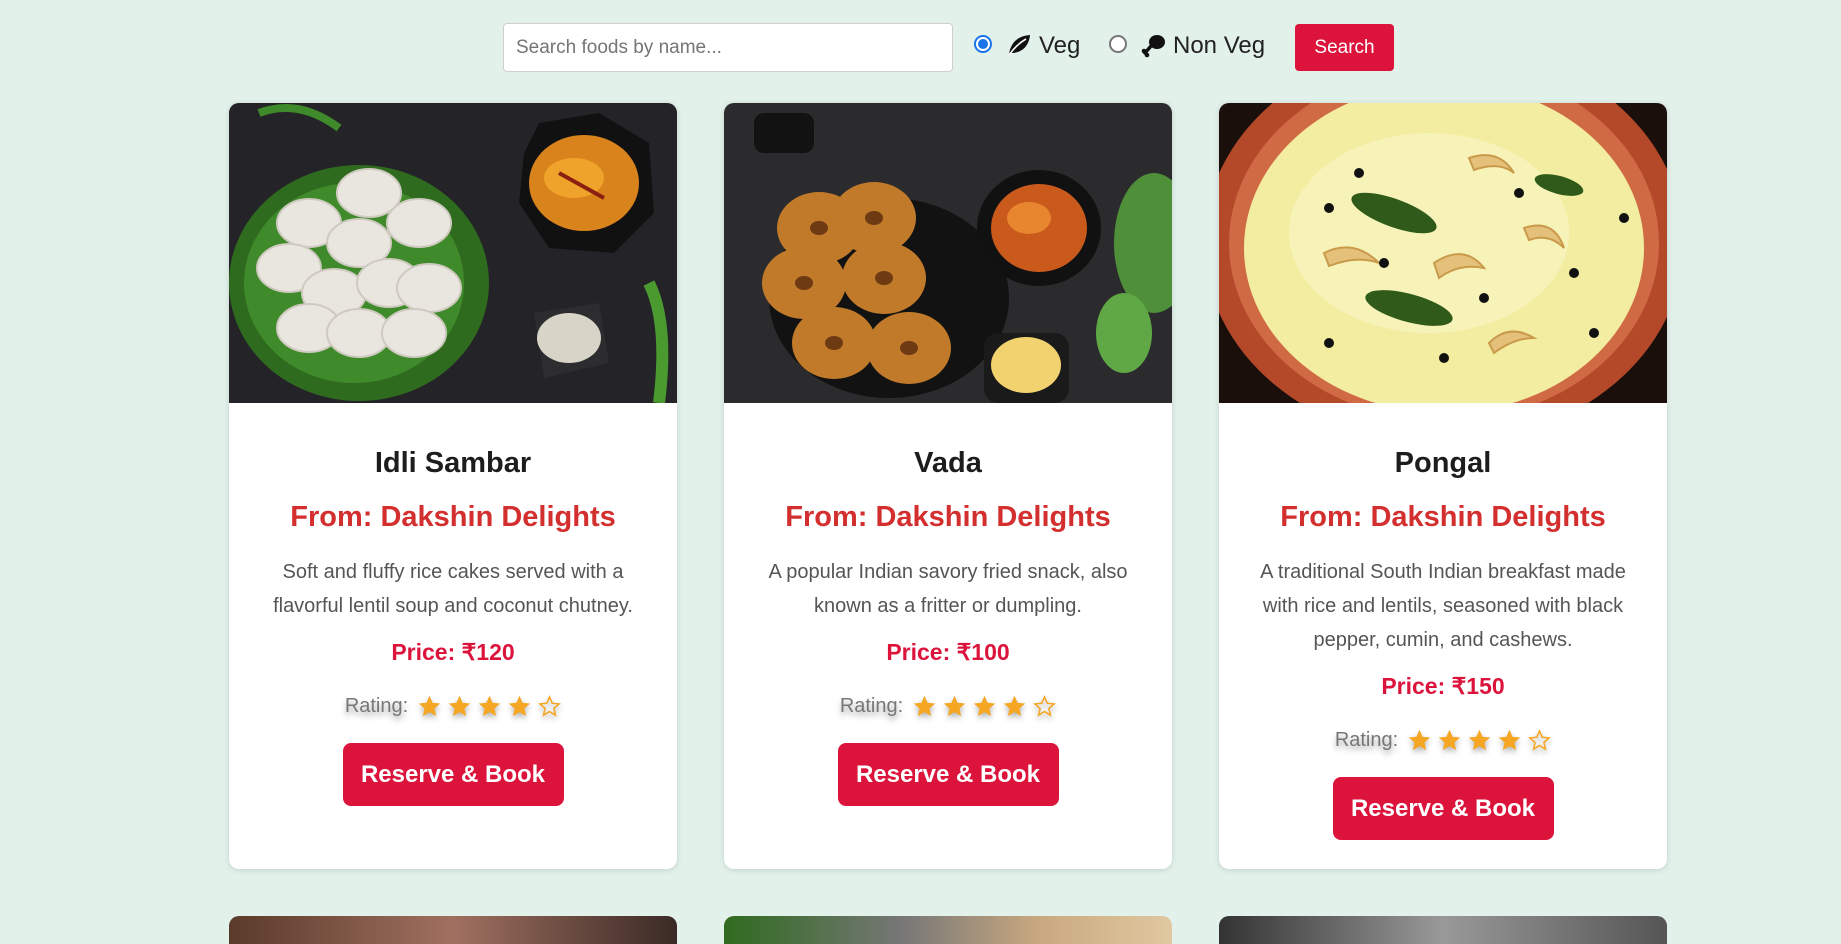 The height and width of the screenshot is (944, 1841). What do you see at coordinates (453, 652) in the screenshot?
I see `food-price: Price: ₹120` at bounding box center [453, 652].